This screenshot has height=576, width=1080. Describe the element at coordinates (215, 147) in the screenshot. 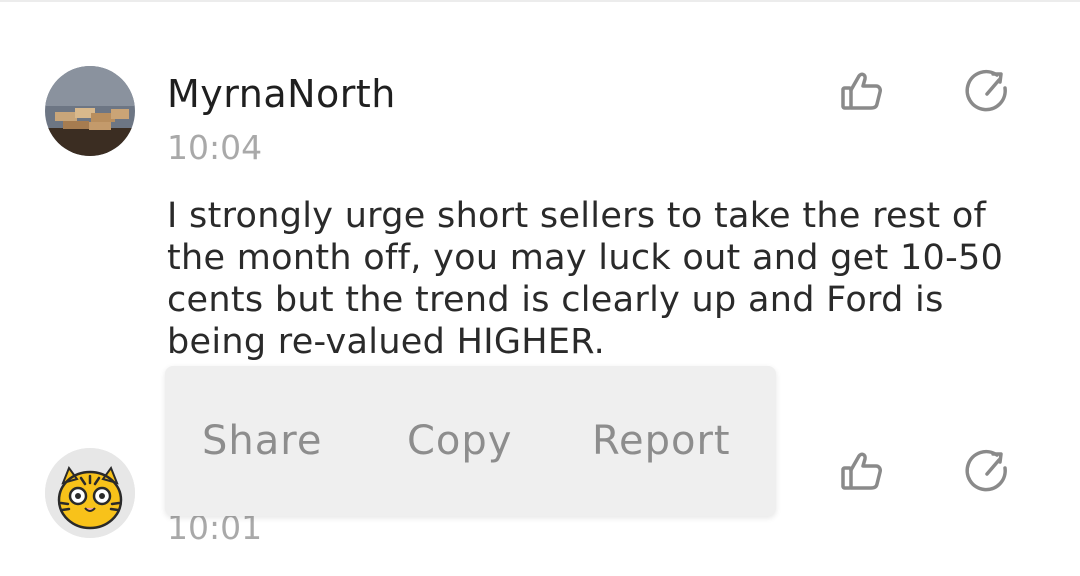

I see `timestamp: 10:04` at that location.